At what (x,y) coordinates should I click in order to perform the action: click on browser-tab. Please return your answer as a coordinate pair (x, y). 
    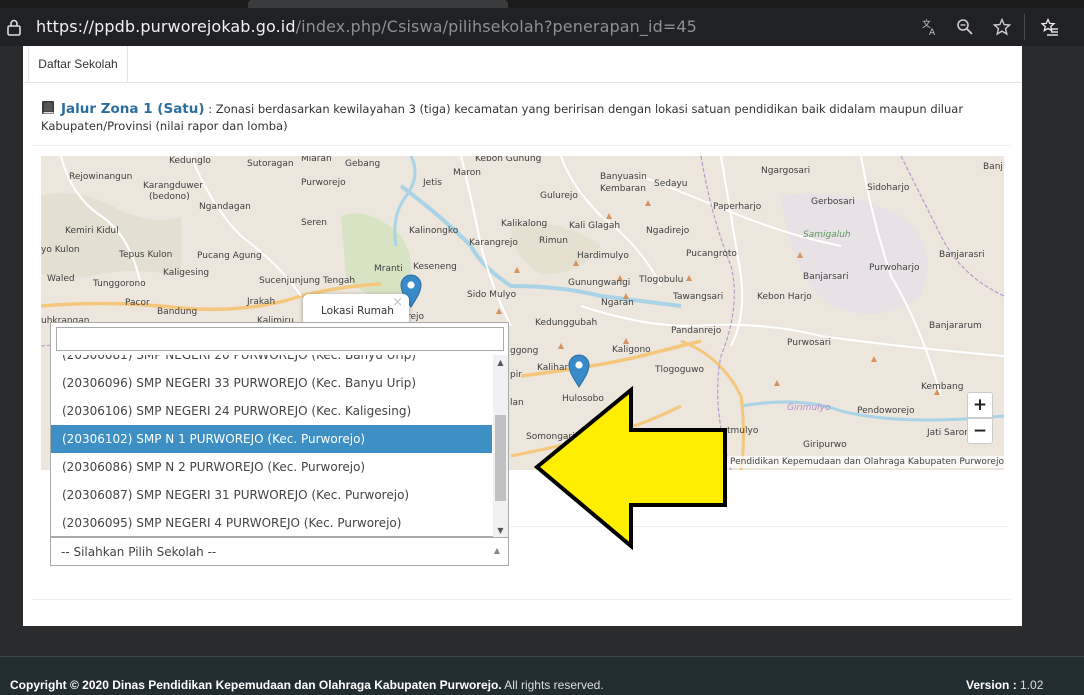
    Looking at the image, I should click on (378, 4).